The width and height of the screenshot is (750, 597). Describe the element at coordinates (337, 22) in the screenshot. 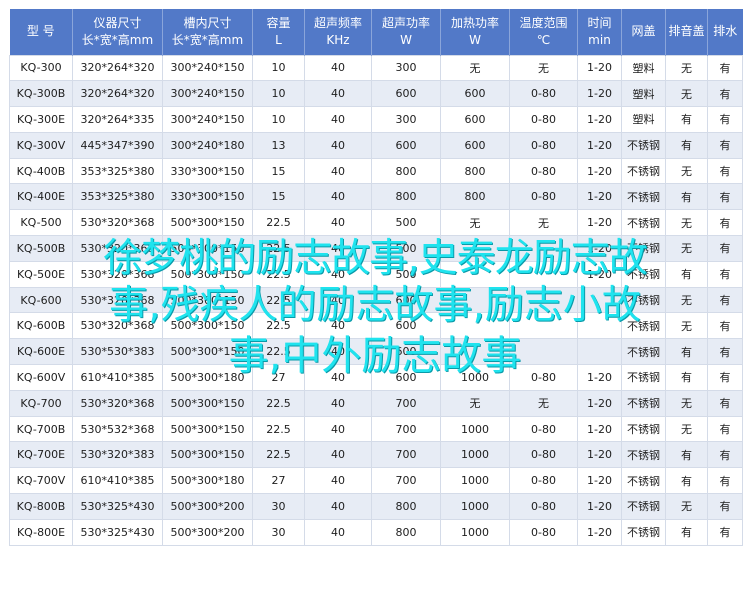

I see `column-header-label: 超声频率` at that location.